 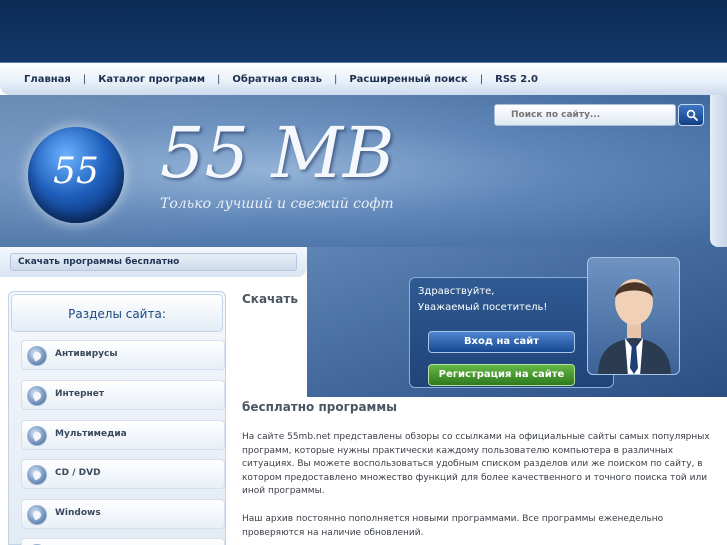 What do you see at coordinates (516, 79) in the screenshot?
I see `nav-link-rss: RSS 2.0` at bounding box center [516, 79].